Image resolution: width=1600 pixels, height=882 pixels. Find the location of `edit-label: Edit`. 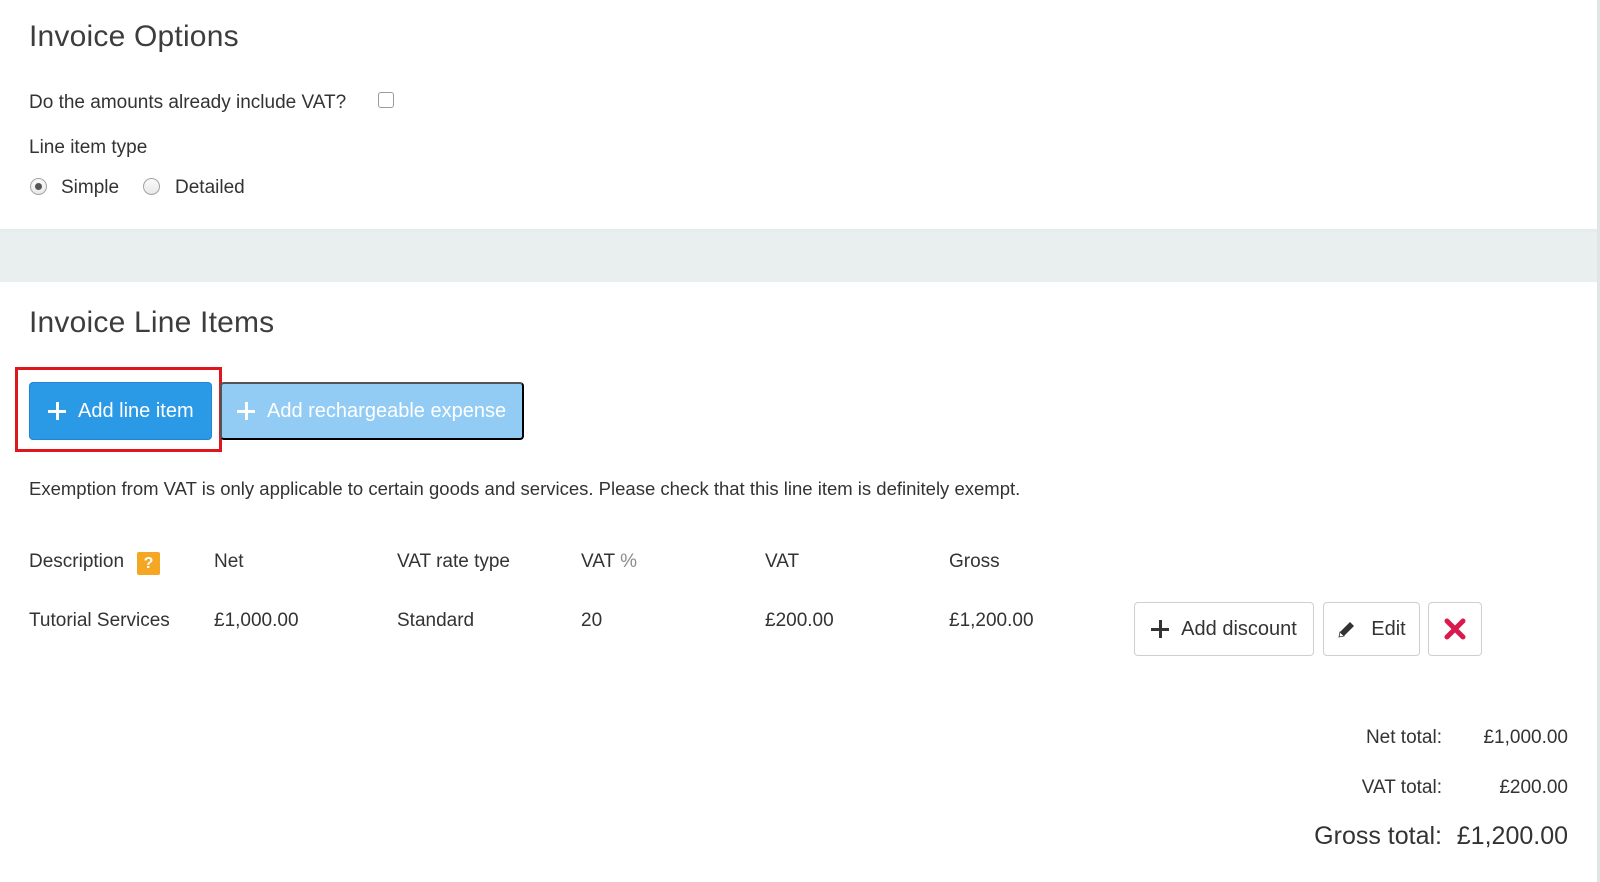

edit-label: Edit is located at coordinates (1388, 628).